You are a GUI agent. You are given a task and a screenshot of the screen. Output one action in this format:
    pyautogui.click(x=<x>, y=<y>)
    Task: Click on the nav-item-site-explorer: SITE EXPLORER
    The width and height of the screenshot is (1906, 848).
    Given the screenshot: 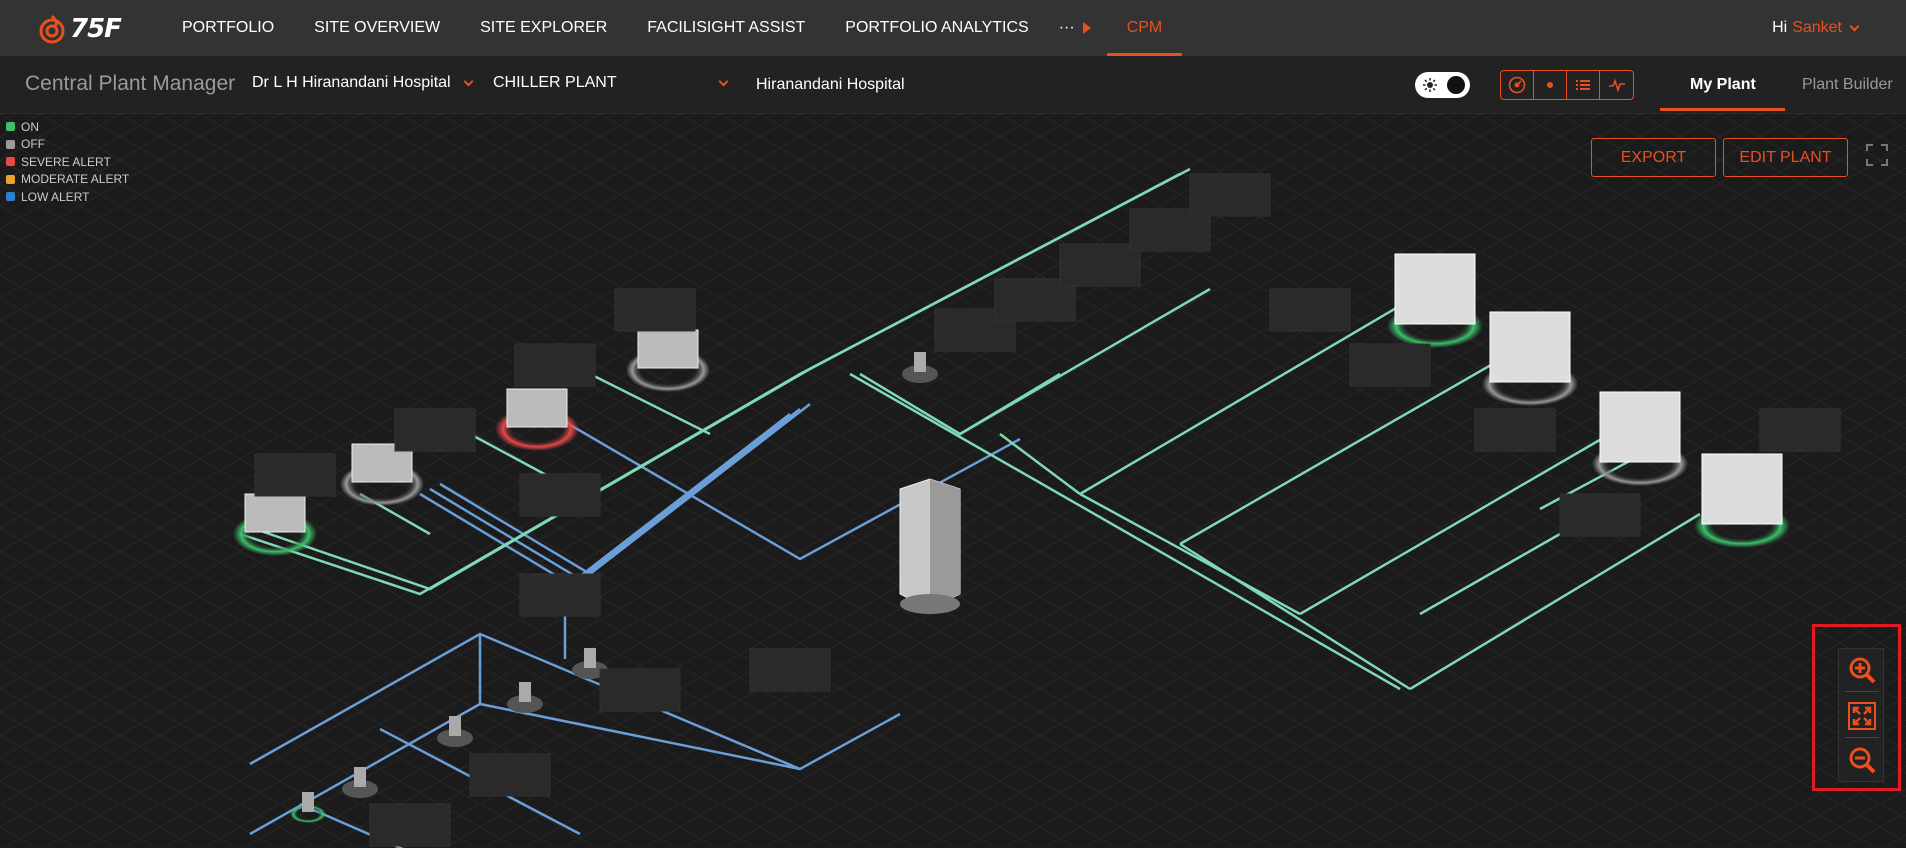 What is the action you would take?
    pyautogui.click(x=543, y=28)
    